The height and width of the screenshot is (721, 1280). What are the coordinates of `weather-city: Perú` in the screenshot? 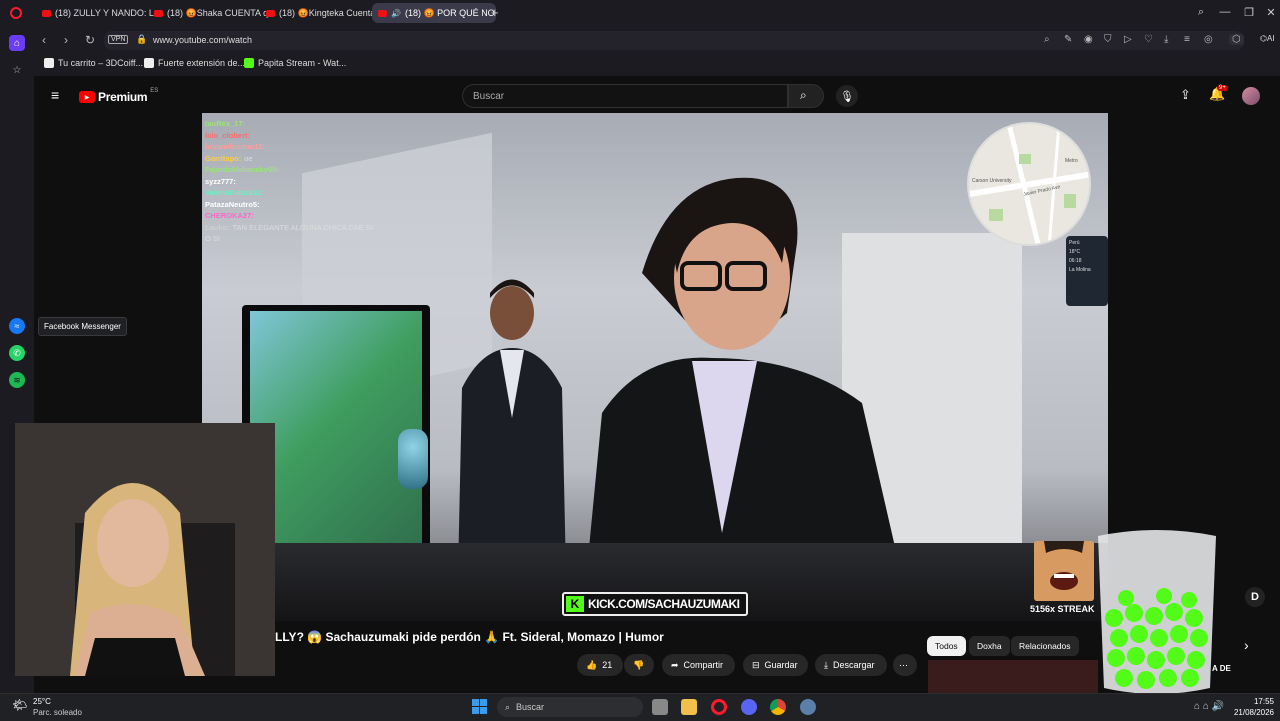 It's located at (1074, 243).